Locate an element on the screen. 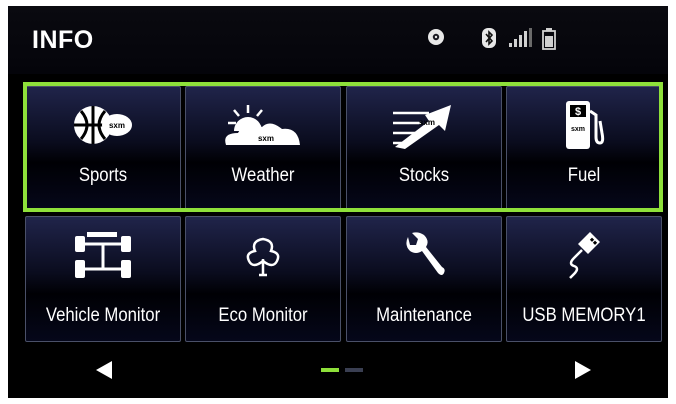 The height and width of the screenshot is (404, 676). arrow-right-icon is located at coordinates (583, 372).